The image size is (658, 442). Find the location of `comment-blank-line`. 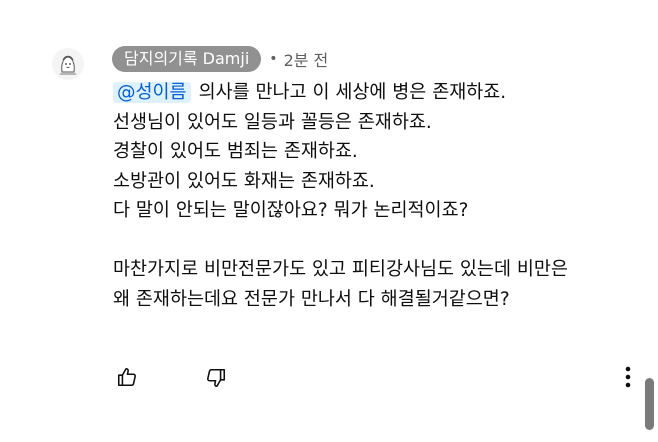

comment-blank-line is located at coordinates (378, 241).